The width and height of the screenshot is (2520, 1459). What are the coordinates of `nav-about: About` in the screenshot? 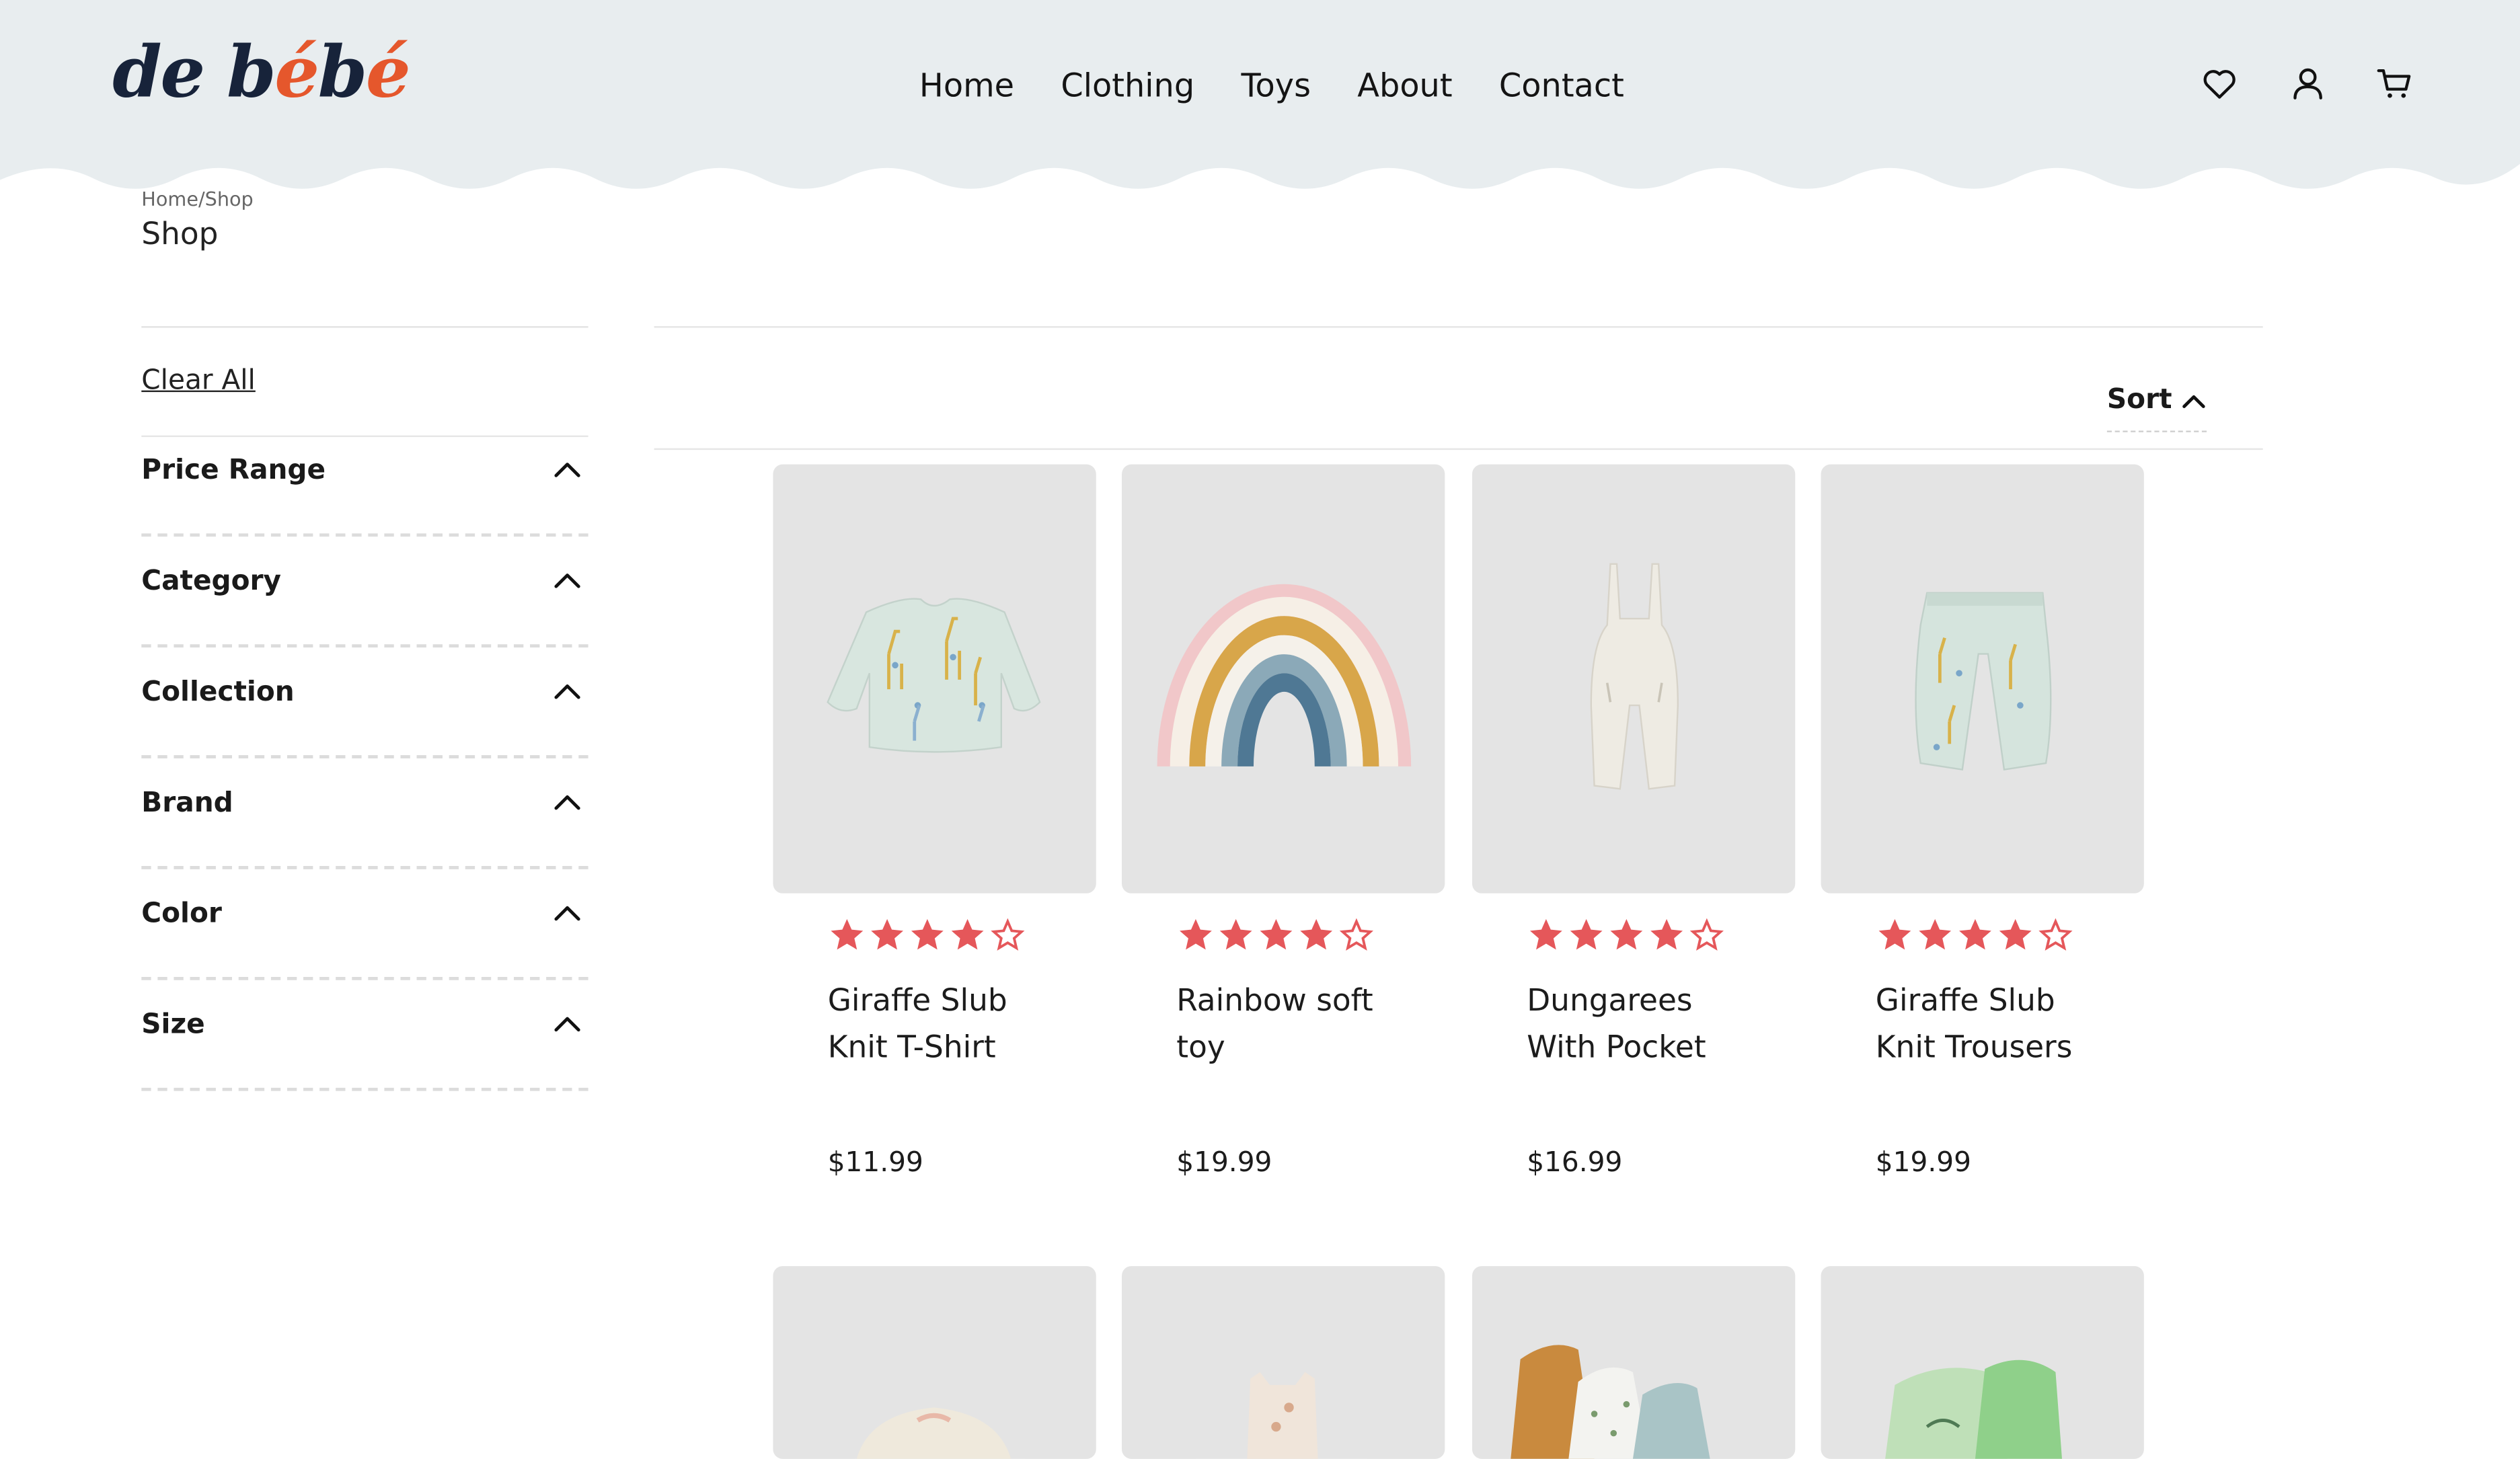 It's located at (1405, 85).